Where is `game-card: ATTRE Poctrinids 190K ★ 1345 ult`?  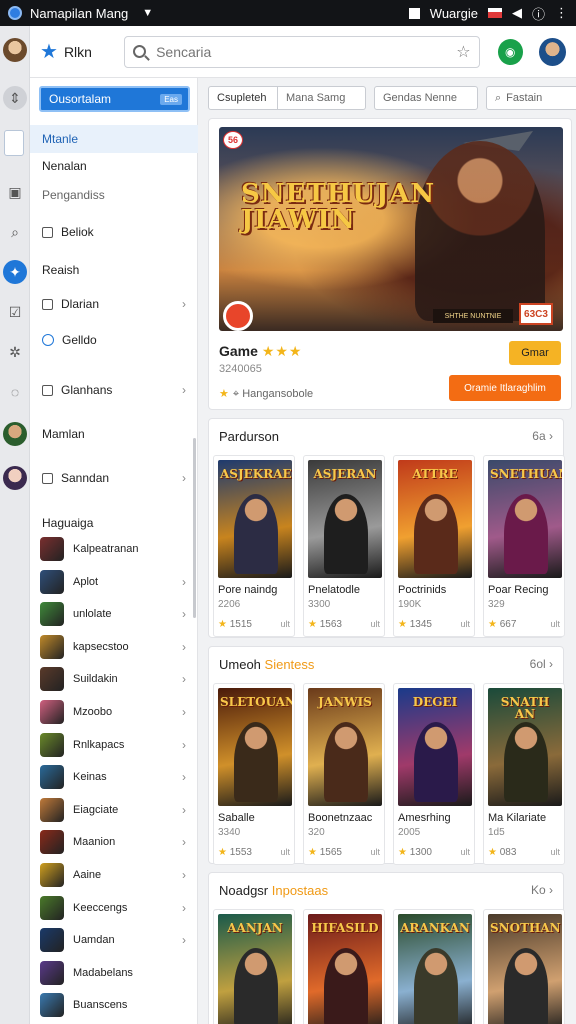
game-card: ATTRE Poctrinids 190K ★ 1345 ult is located at coordinates (434, 546).